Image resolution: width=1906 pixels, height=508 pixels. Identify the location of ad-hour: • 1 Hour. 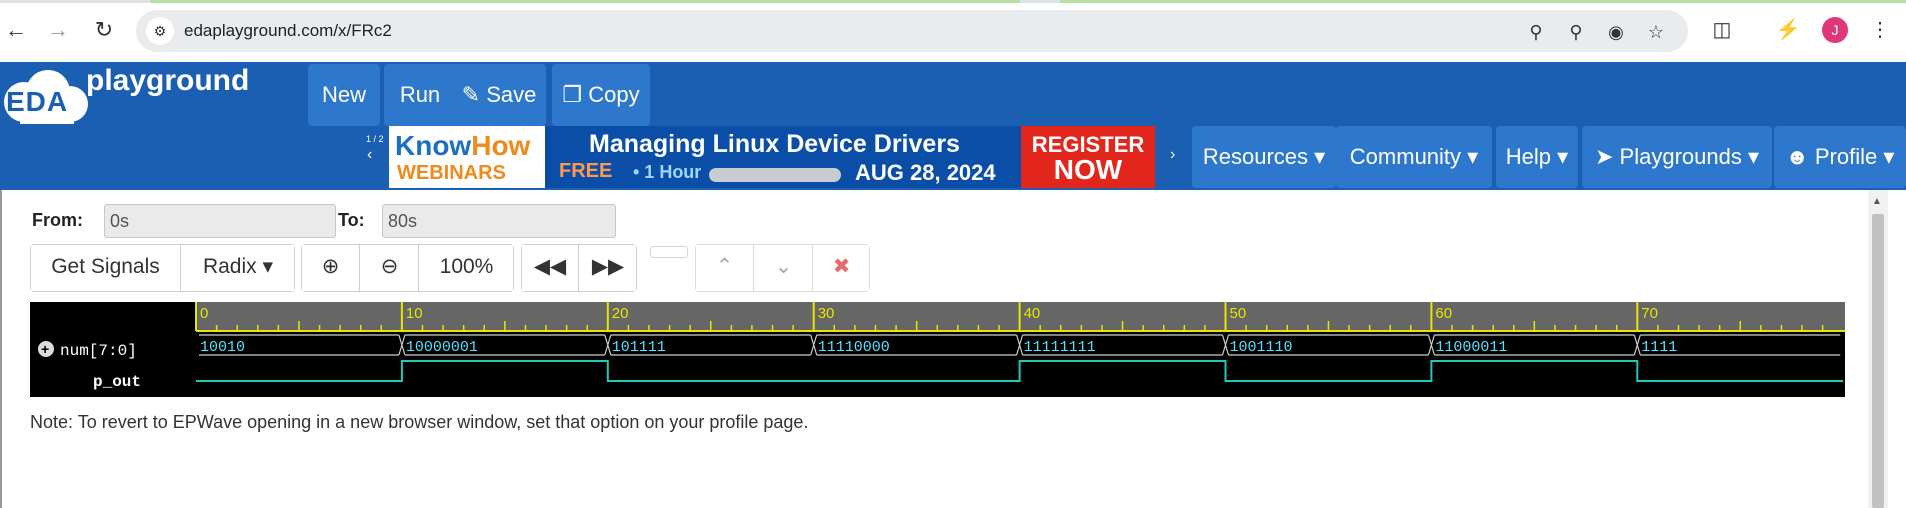
(667, 172).